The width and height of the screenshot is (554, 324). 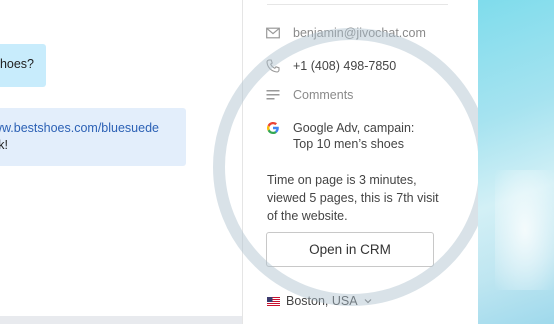 I want to click on chat-input-bar, so click(x=121, y=320).